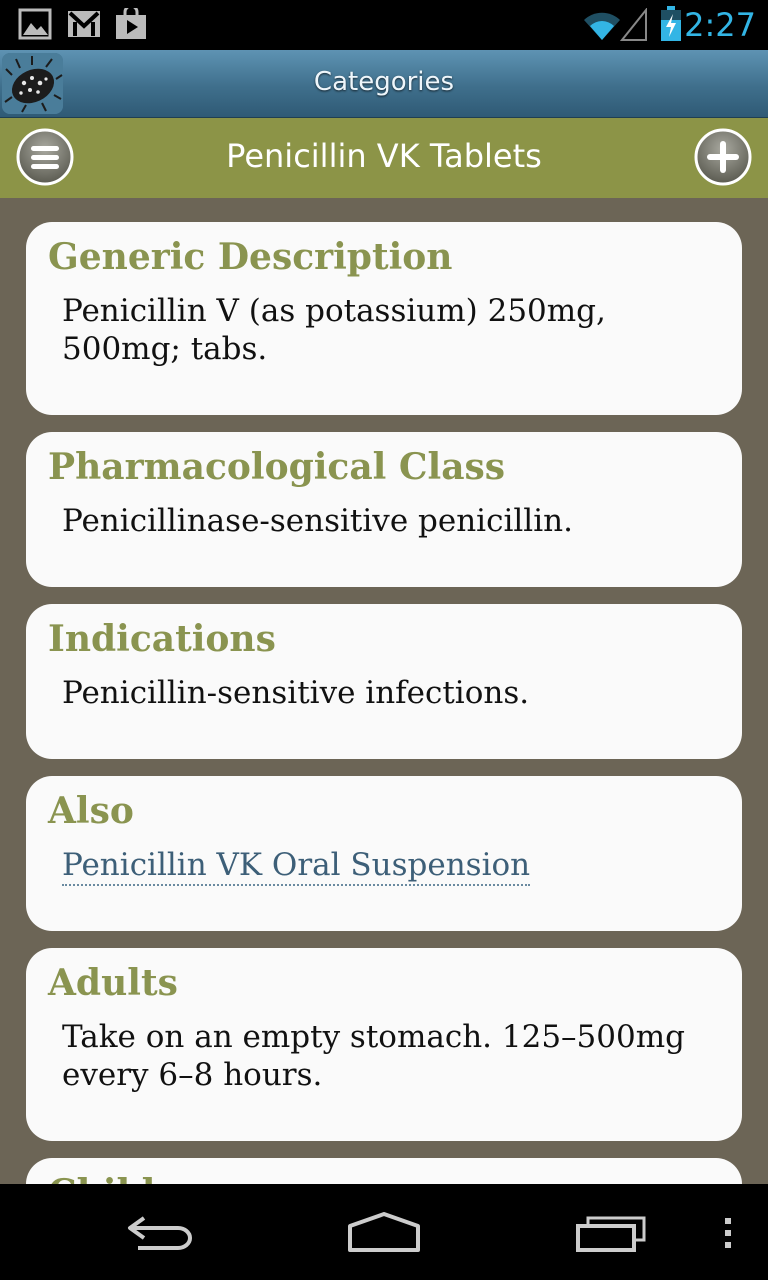 Image resolution: width=768 pixels, height=1280 pixels. Describe the element at coordinates (277, 467) in the screenshot. I see `section-heading: Pharmacological Class` at that location.